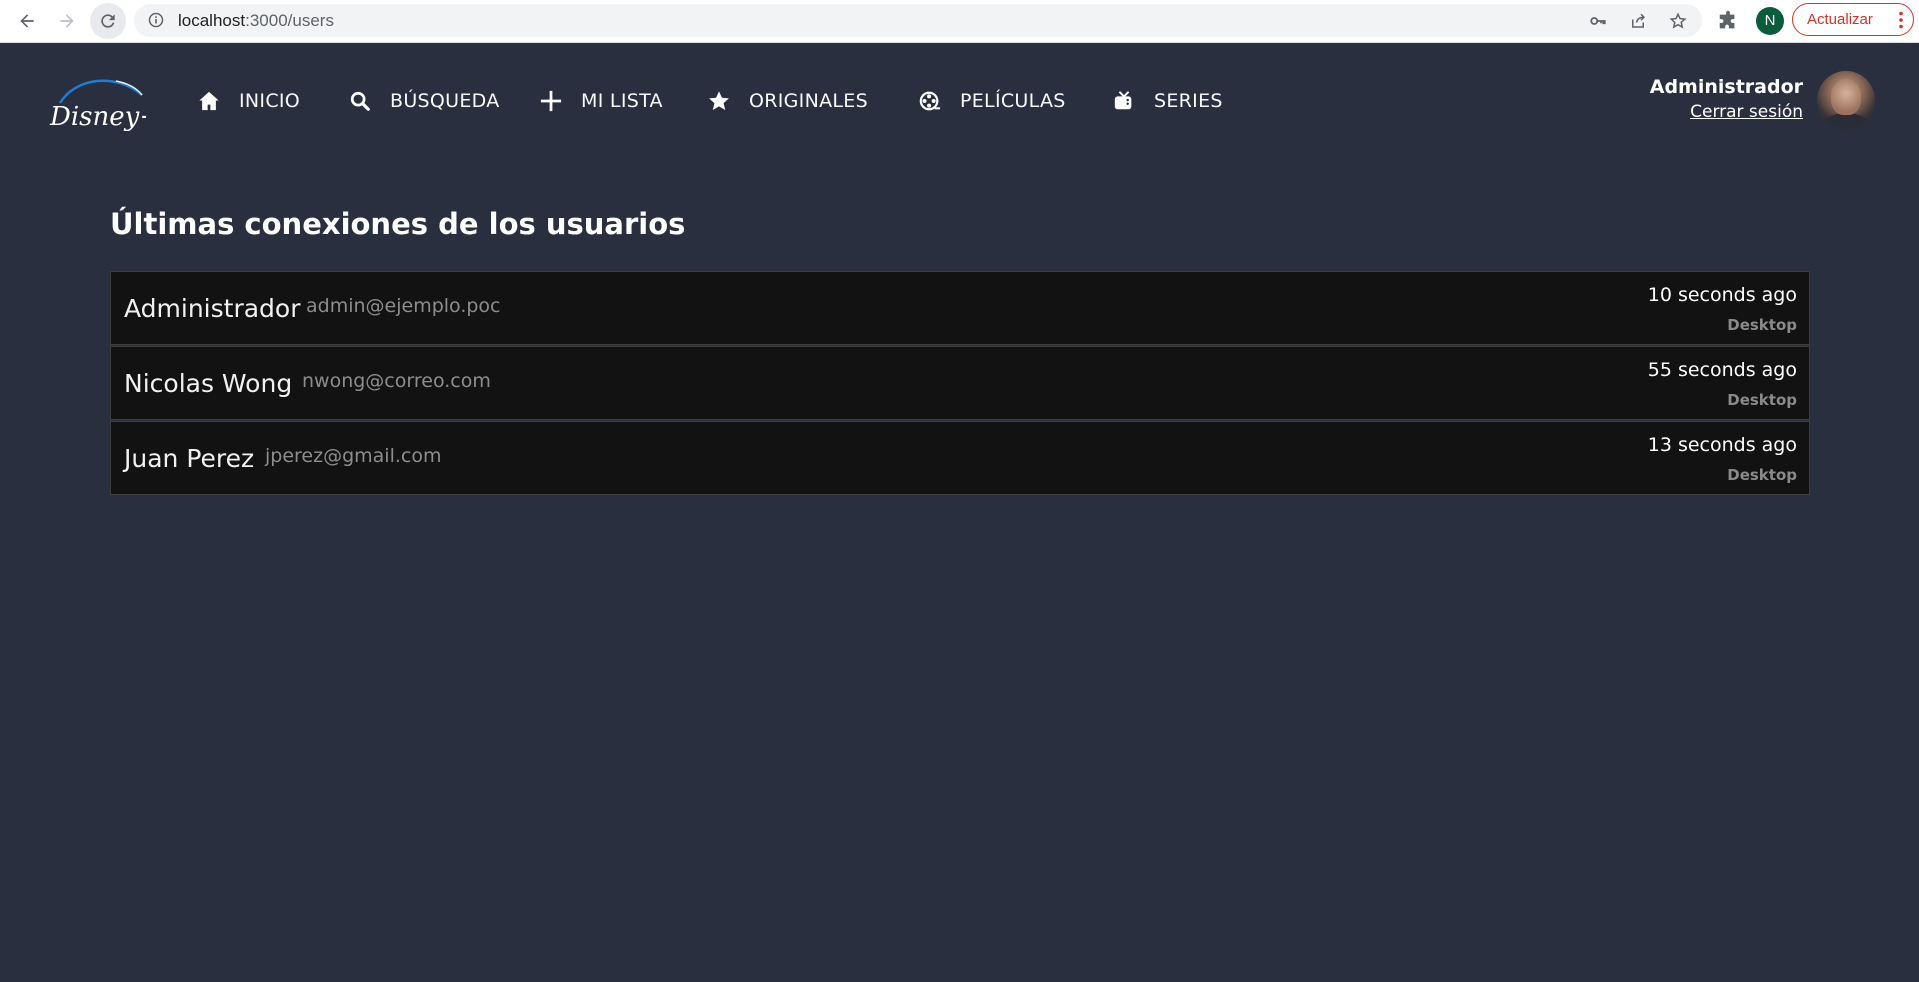  Describe the element at coordinates (1013, 101) in the screenshot. I see `nav-label: PELÍCULAS` at that location.